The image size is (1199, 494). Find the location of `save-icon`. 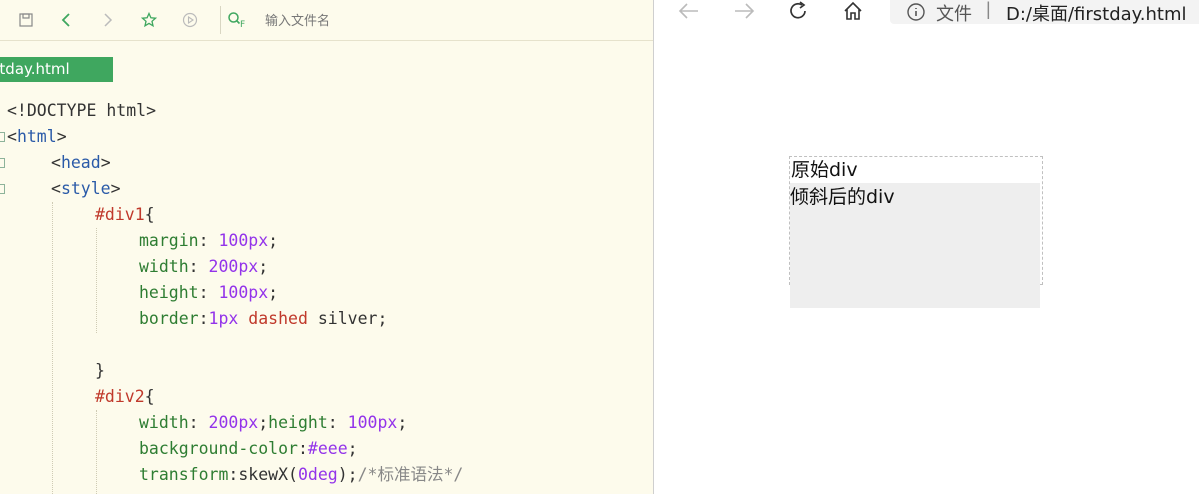

save-icon is located at coordinates (26, 20).